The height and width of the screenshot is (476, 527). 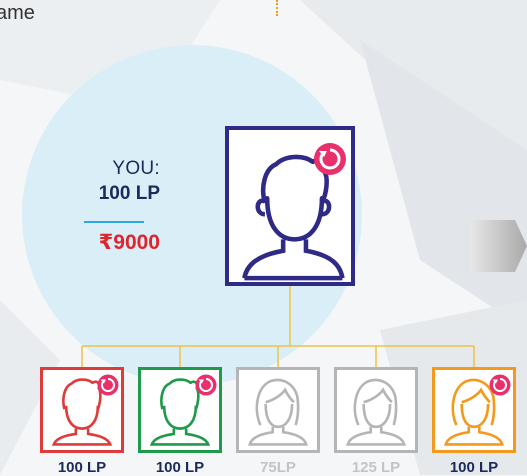 I want to click on child-lp-value: 125 LP, so click(x=376, y=467).